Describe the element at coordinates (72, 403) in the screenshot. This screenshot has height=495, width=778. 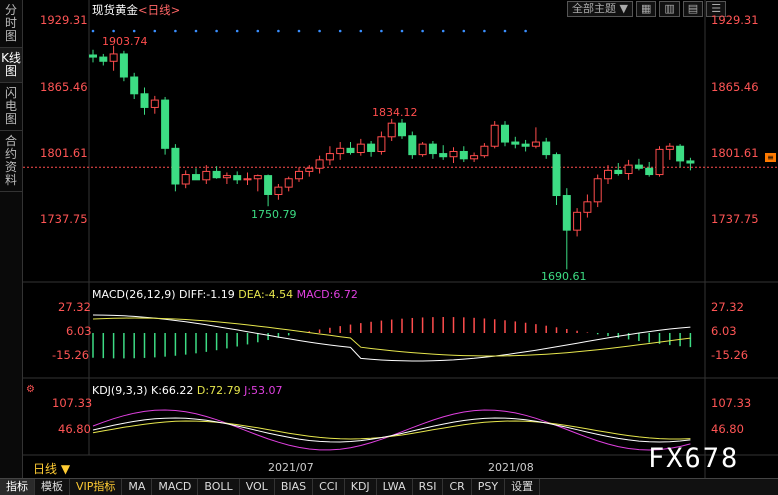
I see `kdj-label-left: 107.33` at that location.